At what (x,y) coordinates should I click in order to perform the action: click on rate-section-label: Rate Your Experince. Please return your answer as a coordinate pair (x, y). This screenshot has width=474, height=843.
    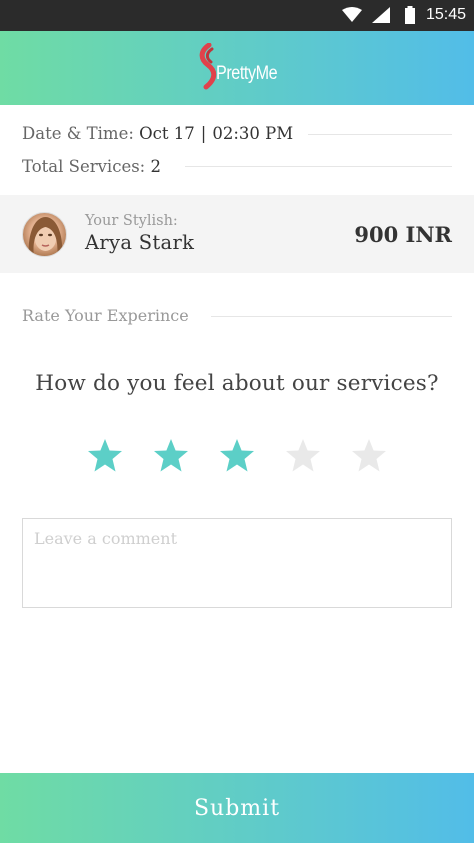
    Looking at the image, I should click on (105, 315).